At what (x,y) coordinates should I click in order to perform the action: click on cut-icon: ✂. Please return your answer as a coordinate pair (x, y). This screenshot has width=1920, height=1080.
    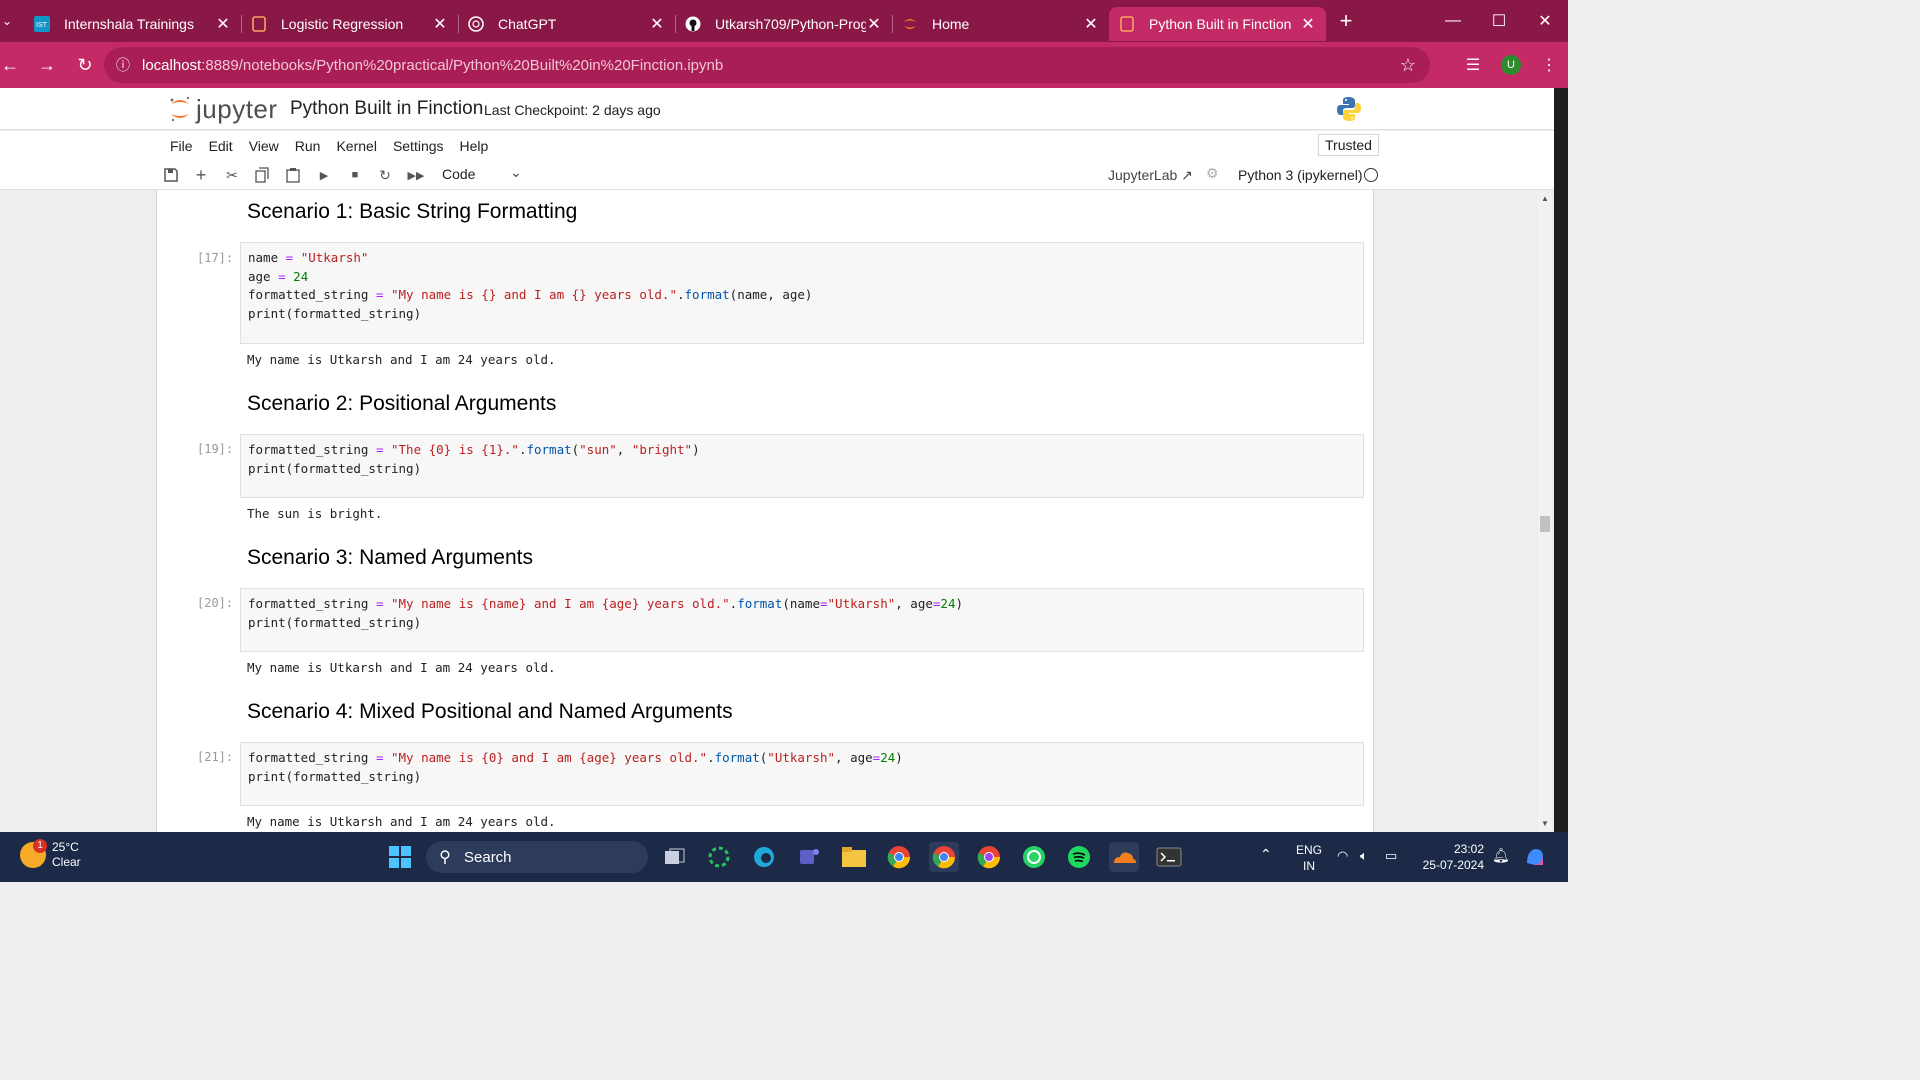
    Looking at the image, I should click on (232, 175).